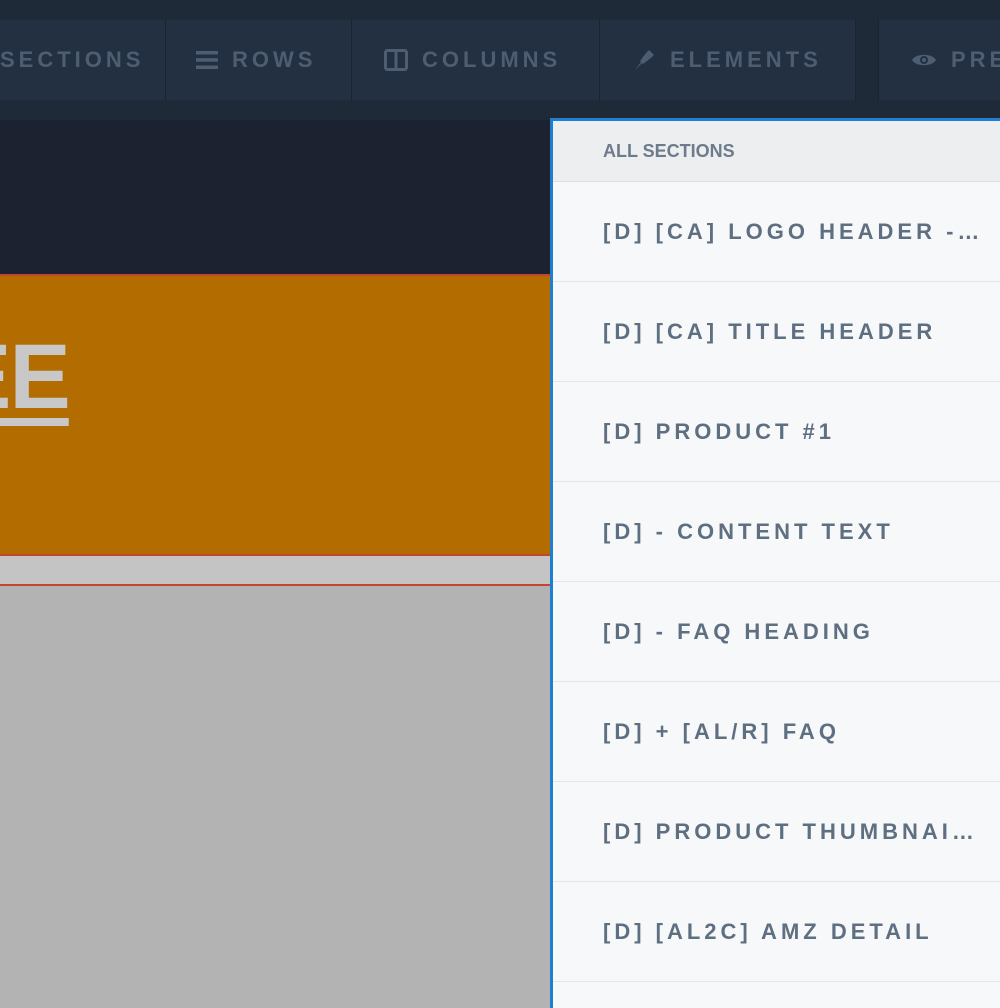 Image resolution: width=1000 pixels, height=1008 pixels. Describe the element at coordinates (776, 151) in the screenshot. I see `panel-header: ALL SECTIONS` at that location.